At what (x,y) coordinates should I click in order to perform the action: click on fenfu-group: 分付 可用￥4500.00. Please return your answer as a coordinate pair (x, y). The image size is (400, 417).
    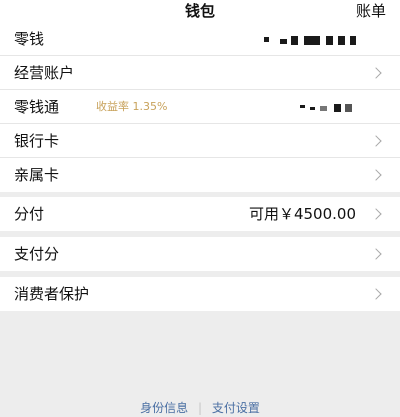
    Looking at the image, I should click on (200, 214).